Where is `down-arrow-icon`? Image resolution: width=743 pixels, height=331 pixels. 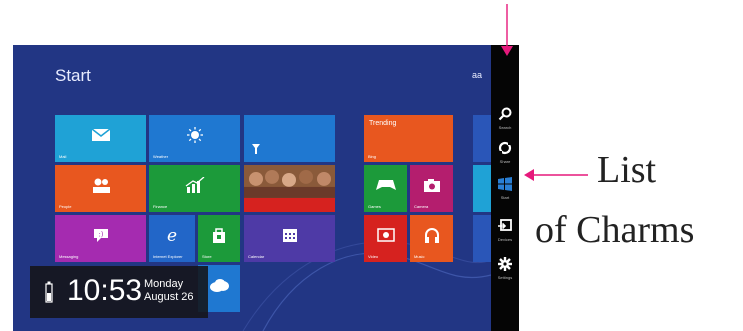
down-arrow-icon is located at coordinates (507, 51).